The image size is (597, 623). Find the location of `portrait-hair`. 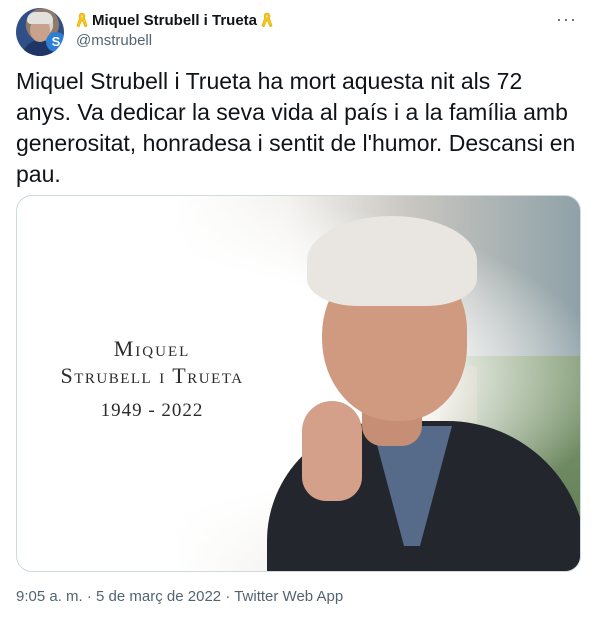

portrait-hair is located at coordinates (392, 261).